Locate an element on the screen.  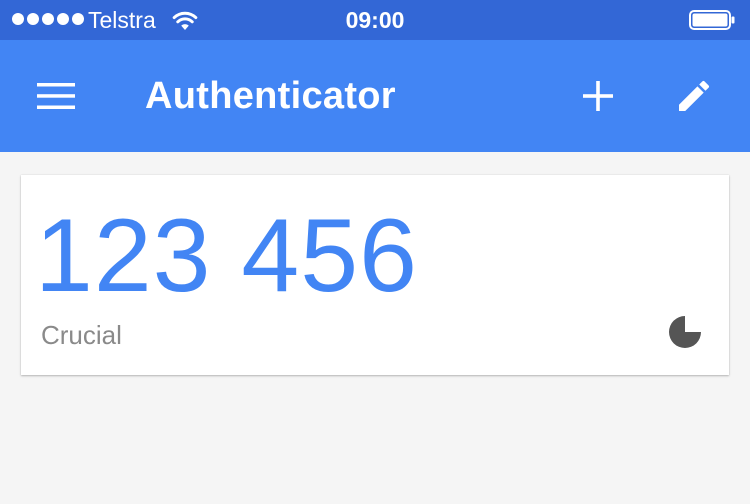
countdown-pie-icon is located at coordinates (685, 332).